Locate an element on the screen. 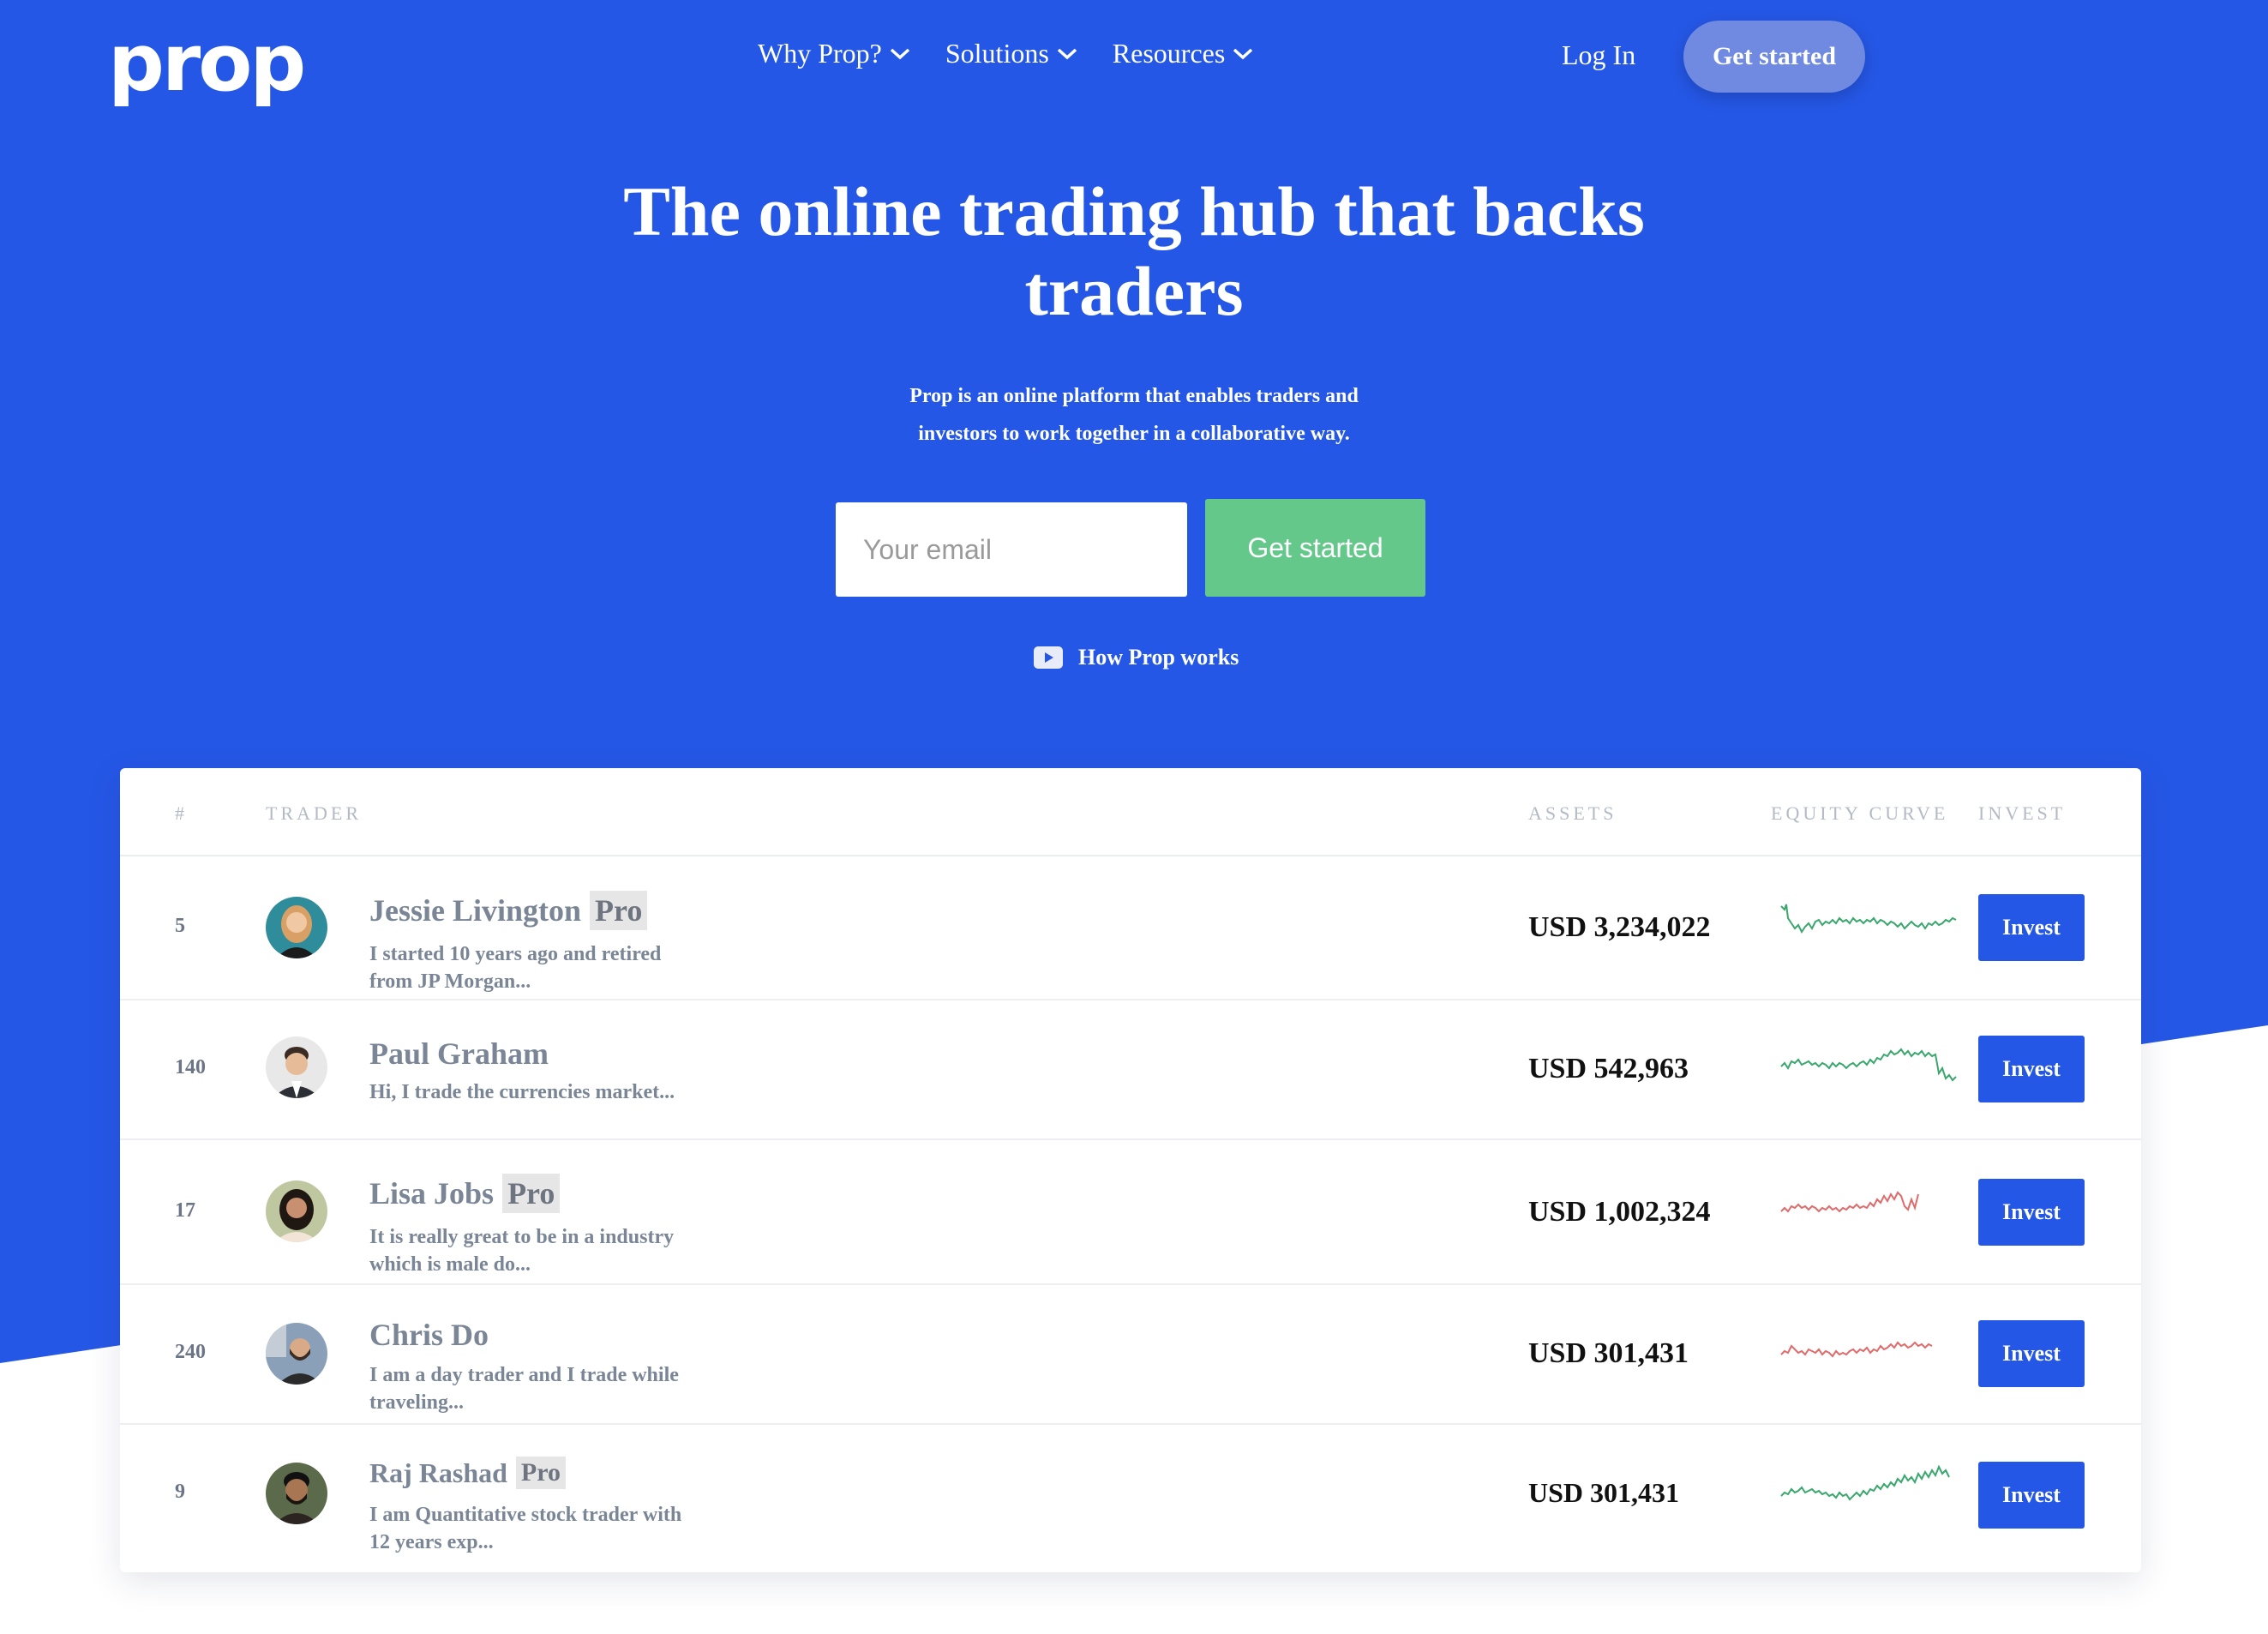 This screenshot has width=2268, height=1634. trader-rank: 5 is located at coordinates (180, 926).